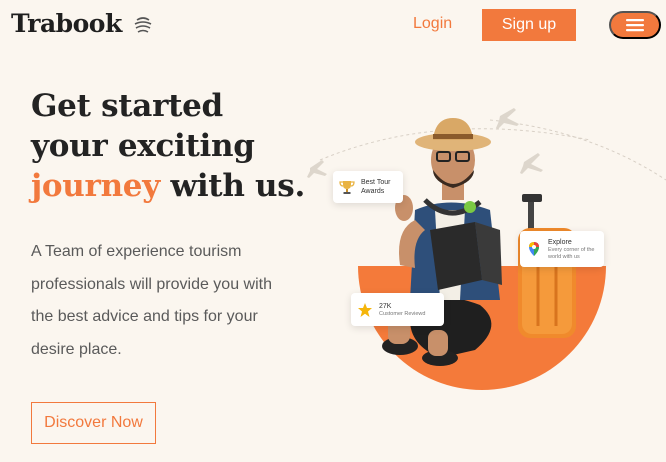  I want to click on brand-logo: Trabook, so click(82, 23).